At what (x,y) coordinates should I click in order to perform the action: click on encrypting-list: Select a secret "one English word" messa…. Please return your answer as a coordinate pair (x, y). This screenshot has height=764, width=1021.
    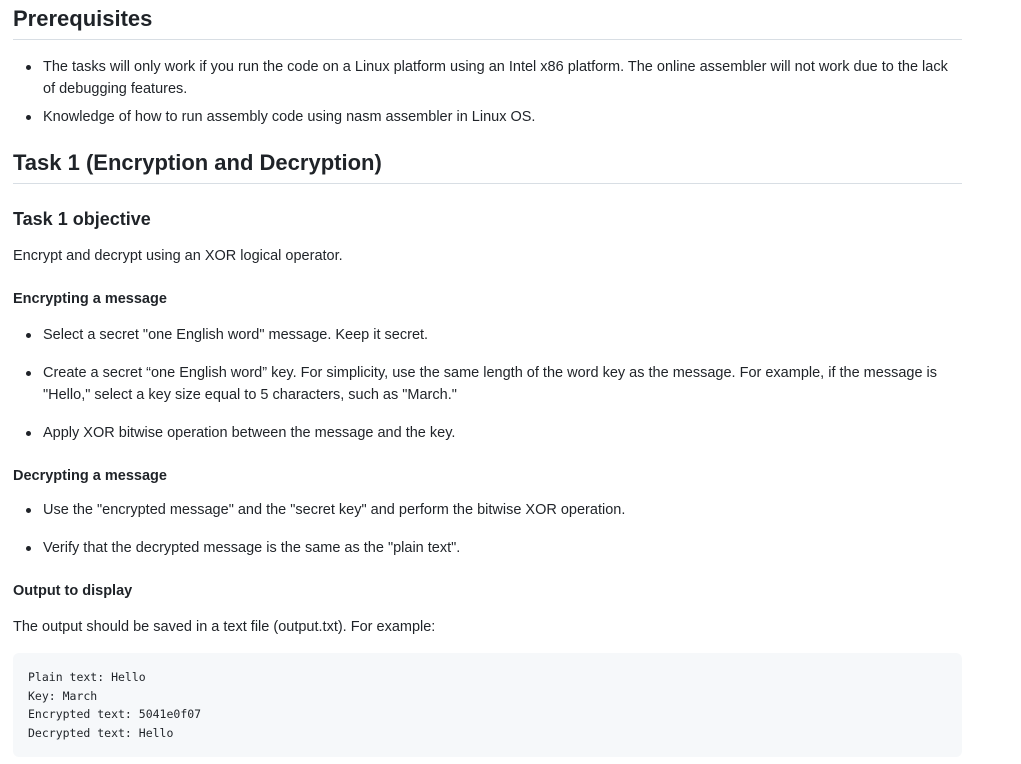
    Looking at the image, I should click on (487, 384).